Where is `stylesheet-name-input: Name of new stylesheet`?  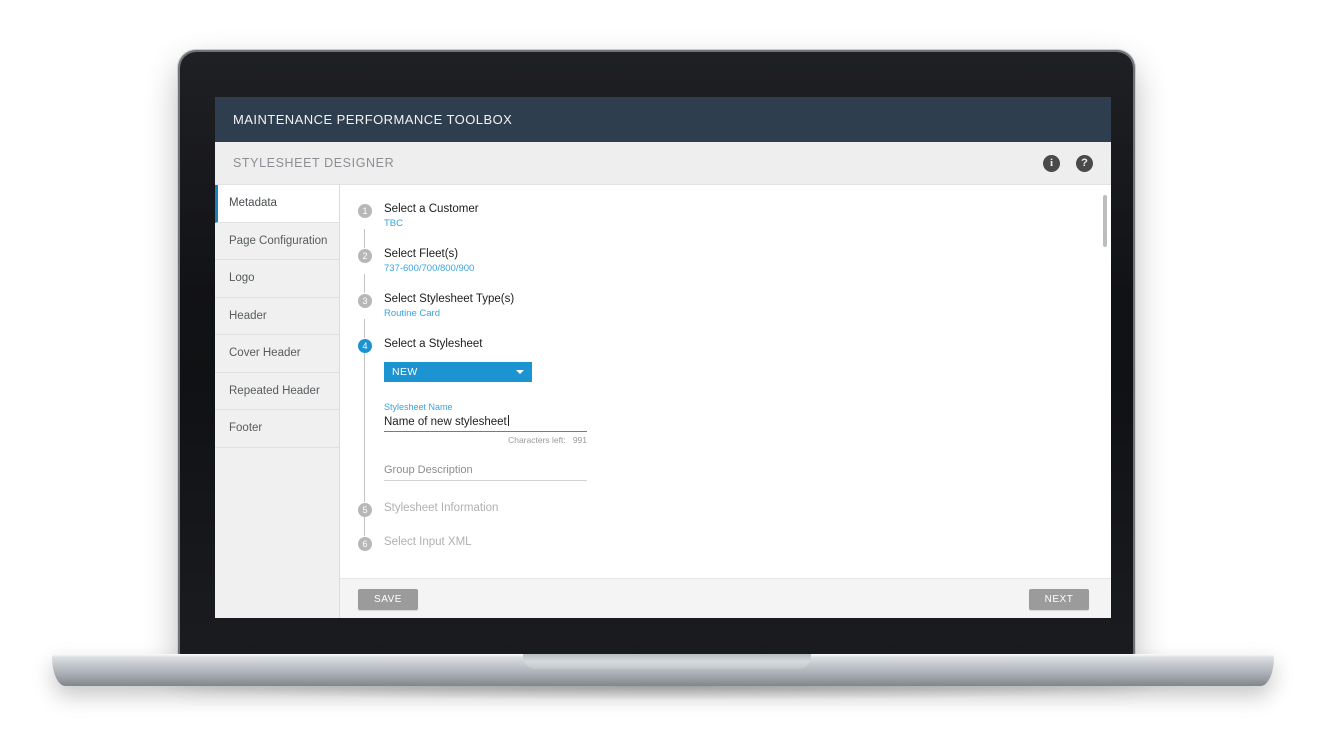 stylesheet-name-input: Name of new stylesheet is located at coordinates (485, 422).